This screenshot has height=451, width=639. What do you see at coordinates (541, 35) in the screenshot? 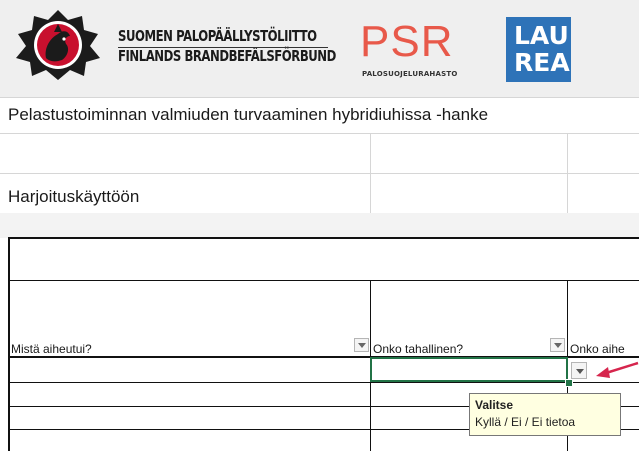
I see `laurea-line-1: LAU` at bounding box center [541, 35].